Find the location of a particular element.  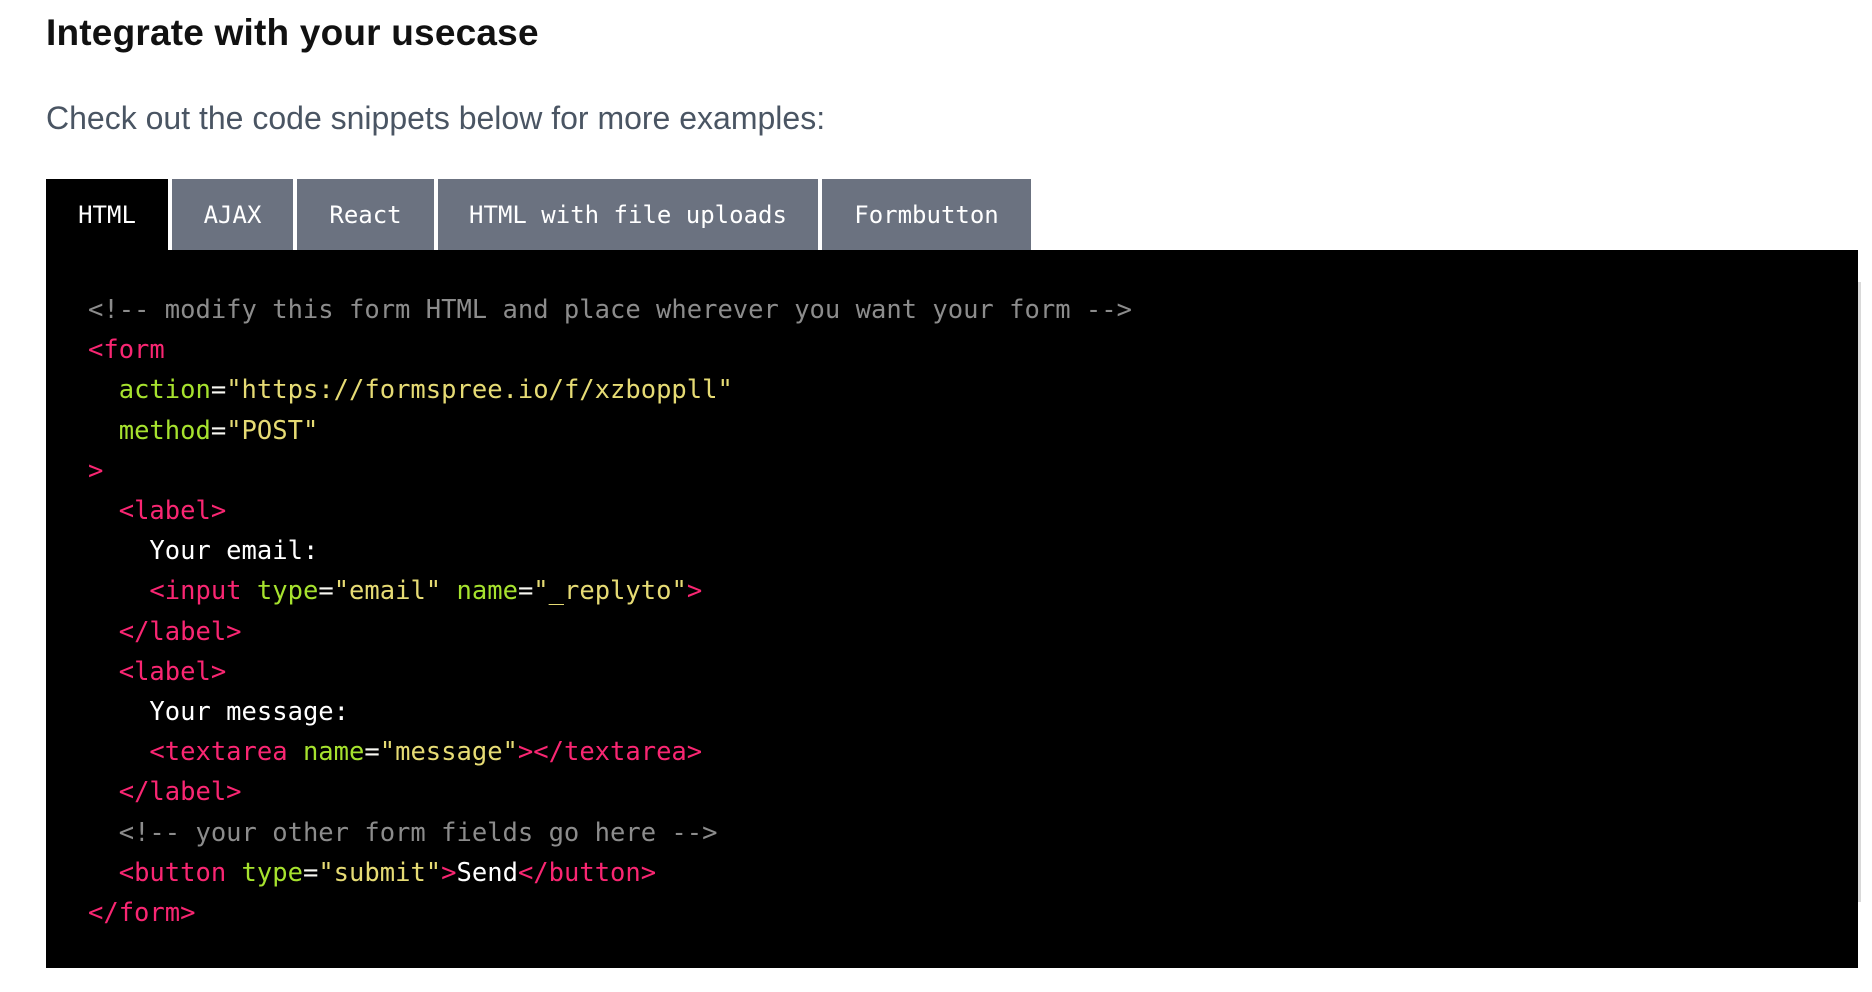

code-input-open: <input is located at coordinates (195, 591).